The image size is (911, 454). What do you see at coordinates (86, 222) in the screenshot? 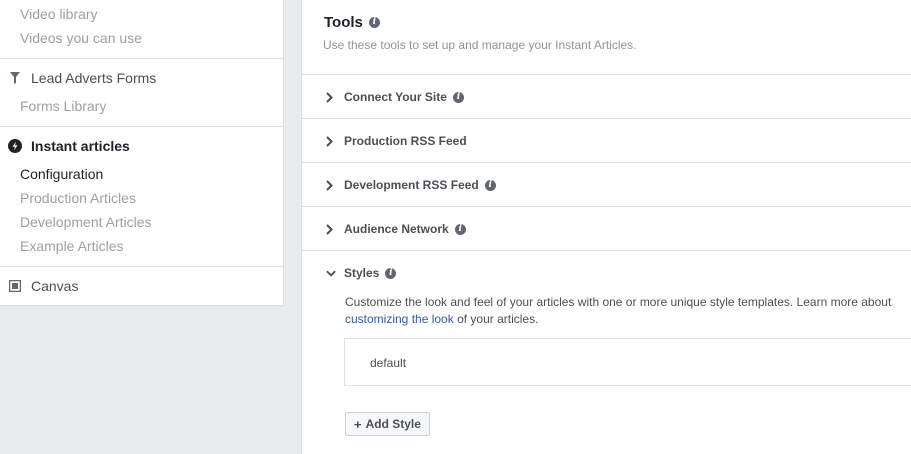
I see `sidebar-item-development-articles: Development Articles` at bounding box center [86, 222].